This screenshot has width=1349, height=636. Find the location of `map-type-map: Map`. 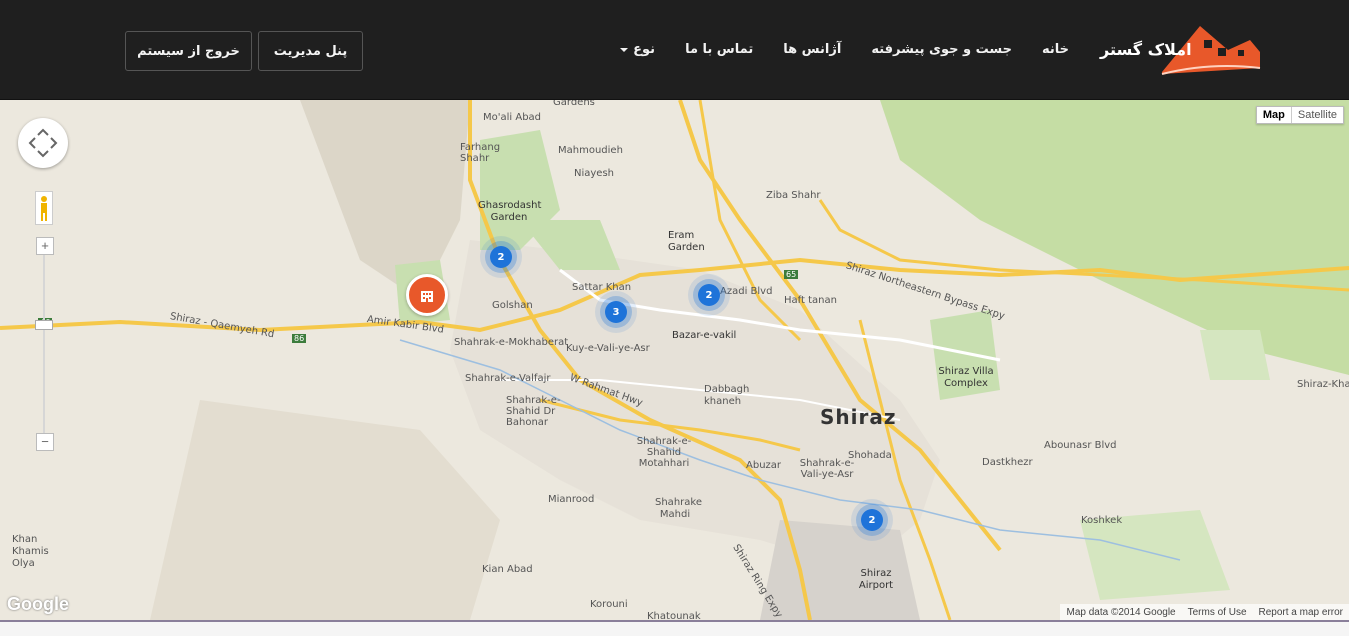

map-type-map: Map is located at coordinates (1274, 115).